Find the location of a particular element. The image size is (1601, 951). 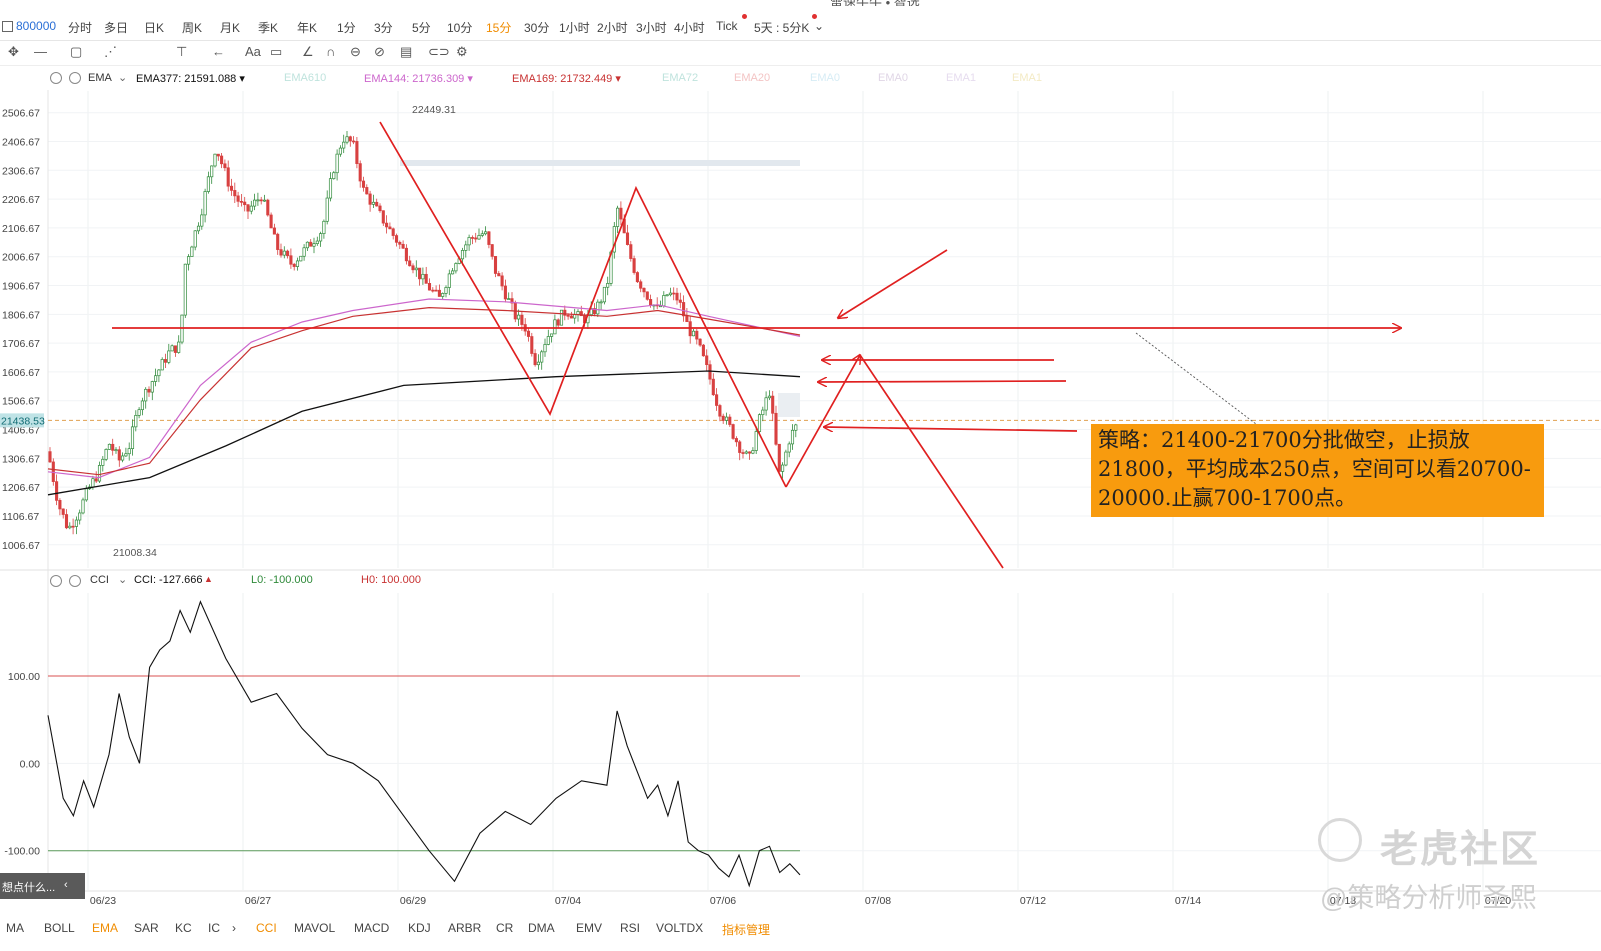

timeframe-2: 日K is located at coordinates (154, 27).